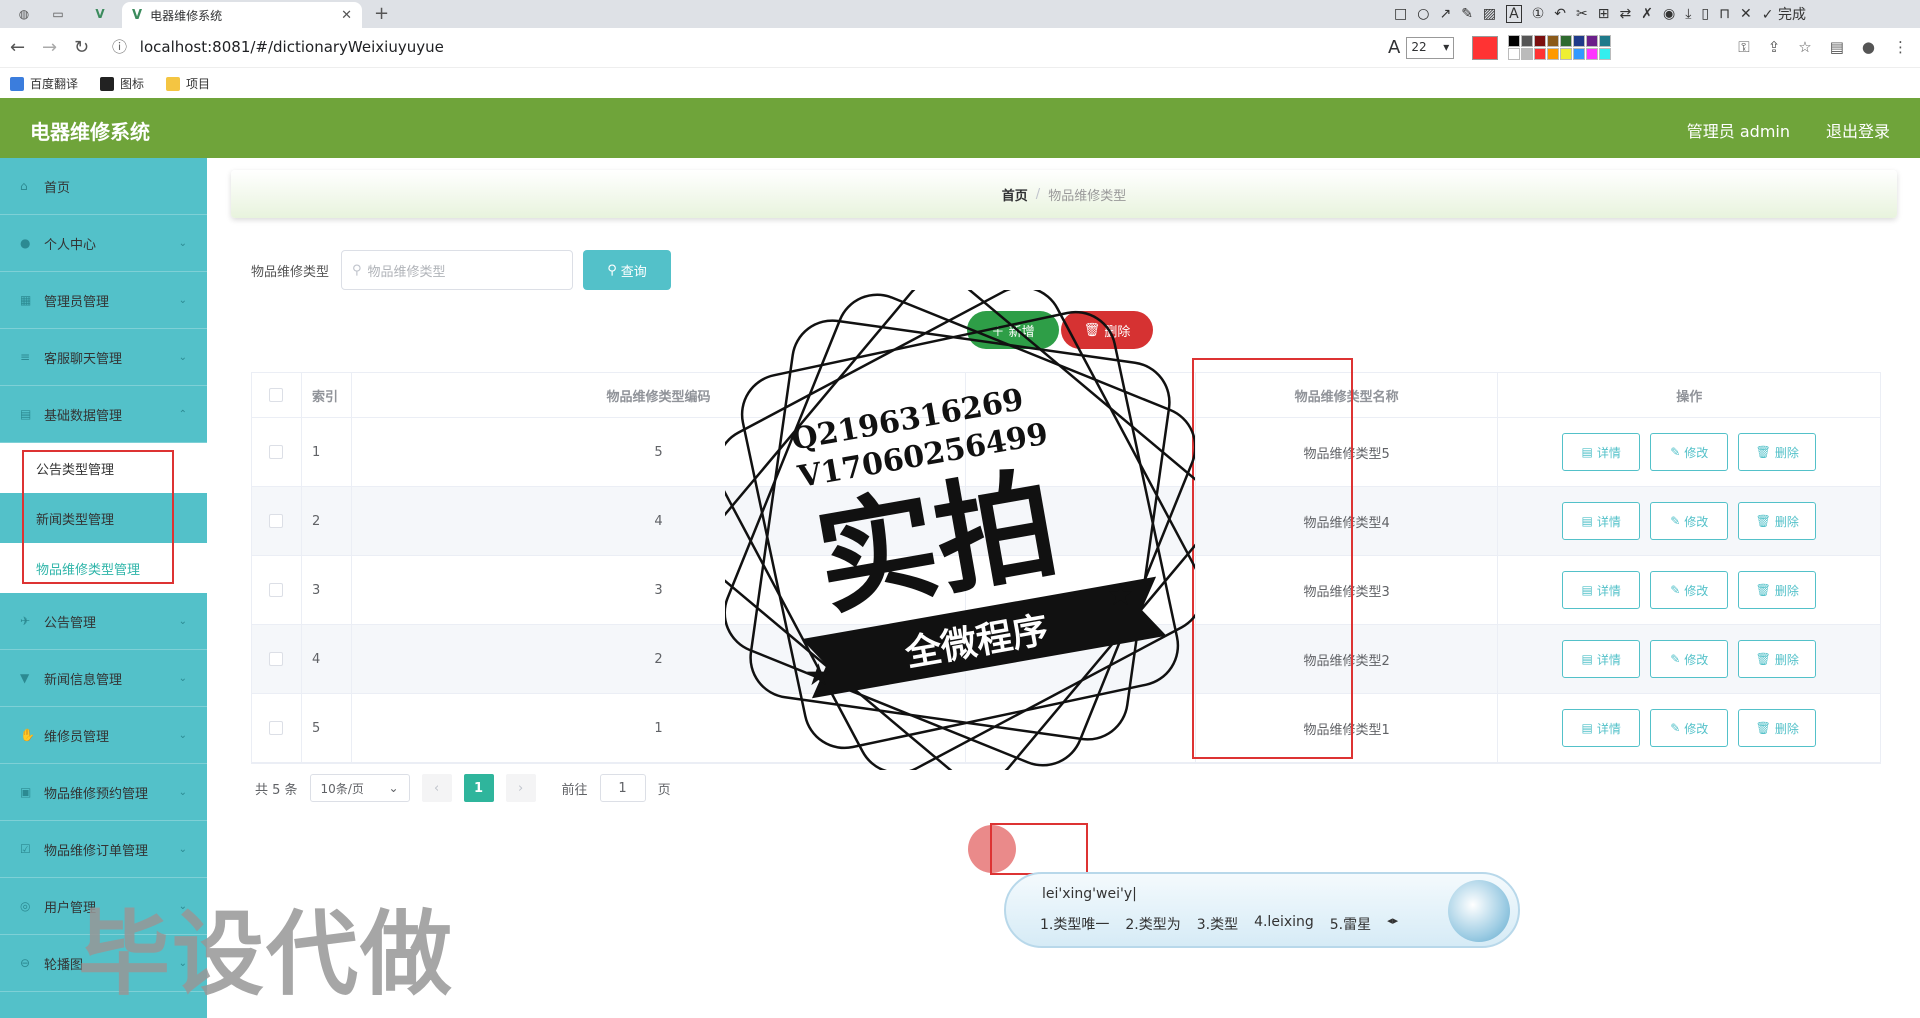  Describe the element at coordinates (1400, 14) in the screenshot. I see `rectangle-tool-icon: □` at that location.